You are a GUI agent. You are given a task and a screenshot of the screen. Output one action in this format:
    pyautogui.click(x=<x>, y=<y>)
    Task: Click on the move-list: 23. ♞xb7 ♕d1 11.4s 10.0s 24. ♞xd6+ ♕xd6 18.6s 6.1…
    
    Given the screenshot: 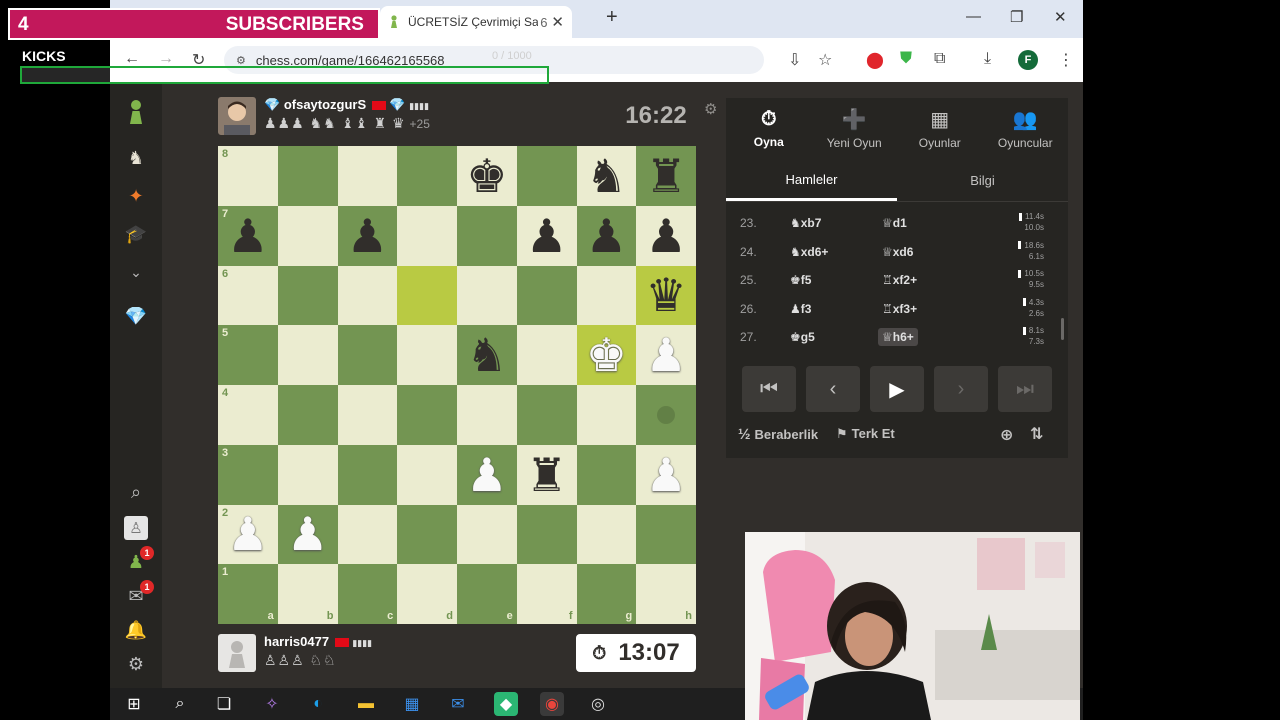 What is the action you would take?
    pyautogui.click(x=897, y=280)
    